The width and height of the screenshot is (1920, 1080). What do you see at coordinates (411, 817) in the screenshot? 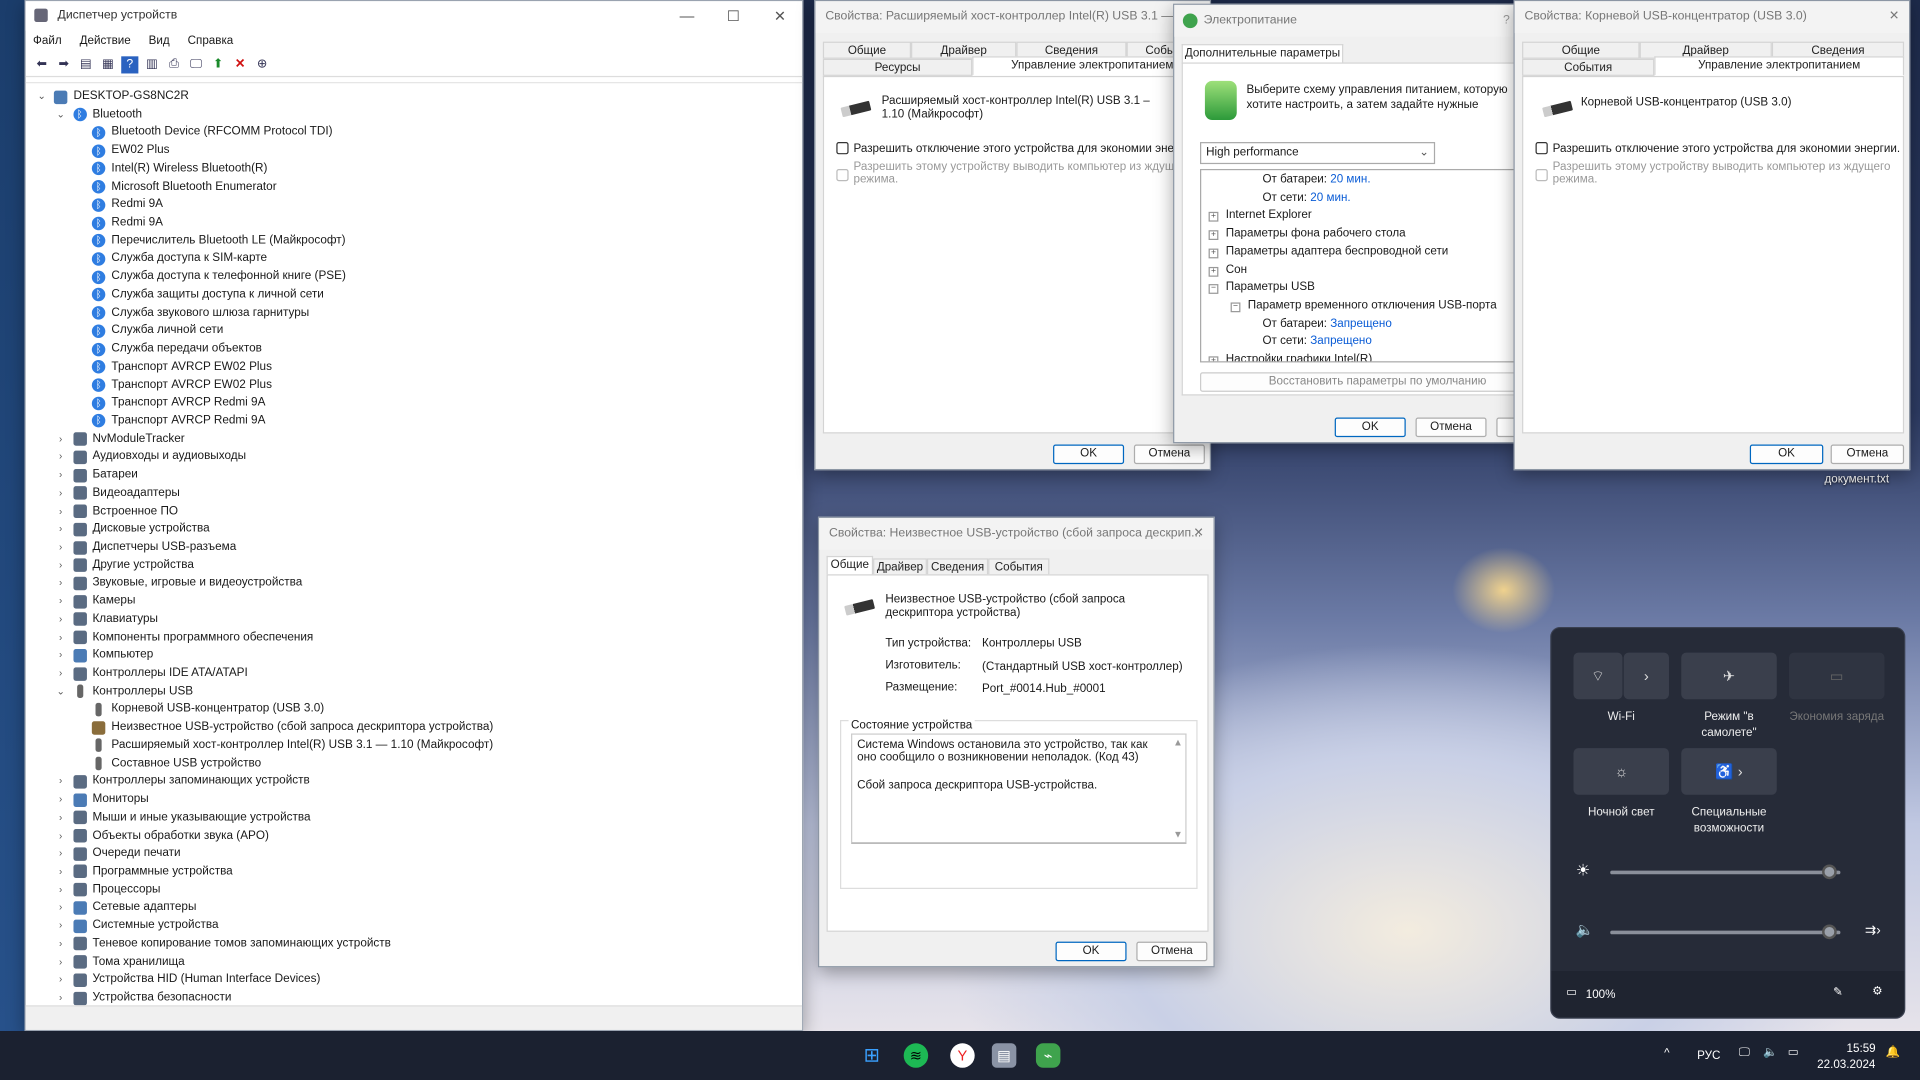
I see `tree-item: › Мыши и иные указывающие устройства` at bounding box center [411, 817].